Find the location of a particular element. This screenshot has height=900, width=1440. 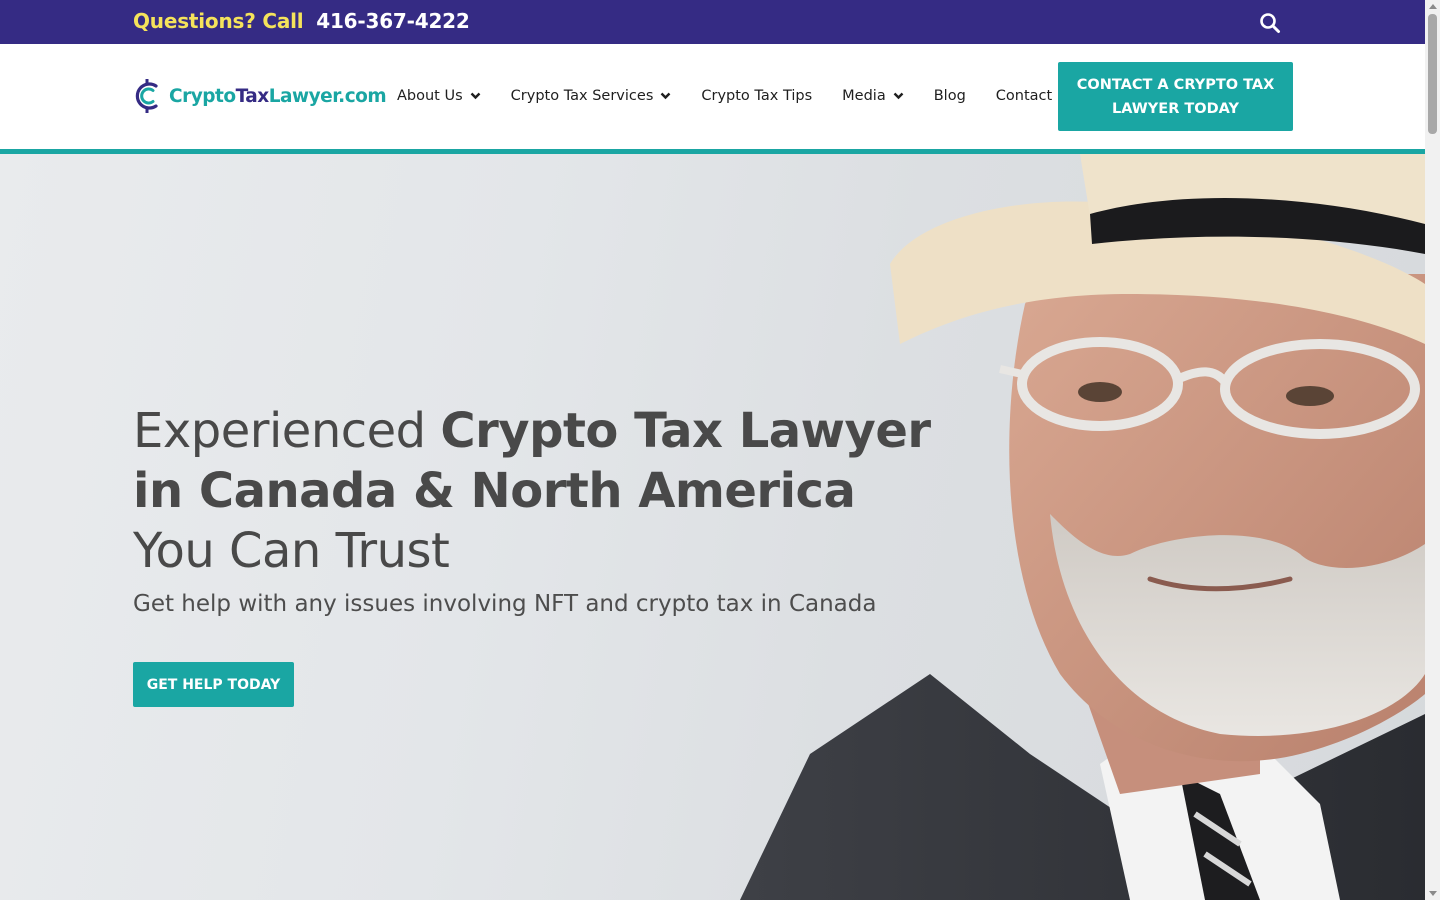

contact-lawyer-button: CONTACT A CRYPTO TAX LAWYER TODAY is located at coordinates (1175, 96).